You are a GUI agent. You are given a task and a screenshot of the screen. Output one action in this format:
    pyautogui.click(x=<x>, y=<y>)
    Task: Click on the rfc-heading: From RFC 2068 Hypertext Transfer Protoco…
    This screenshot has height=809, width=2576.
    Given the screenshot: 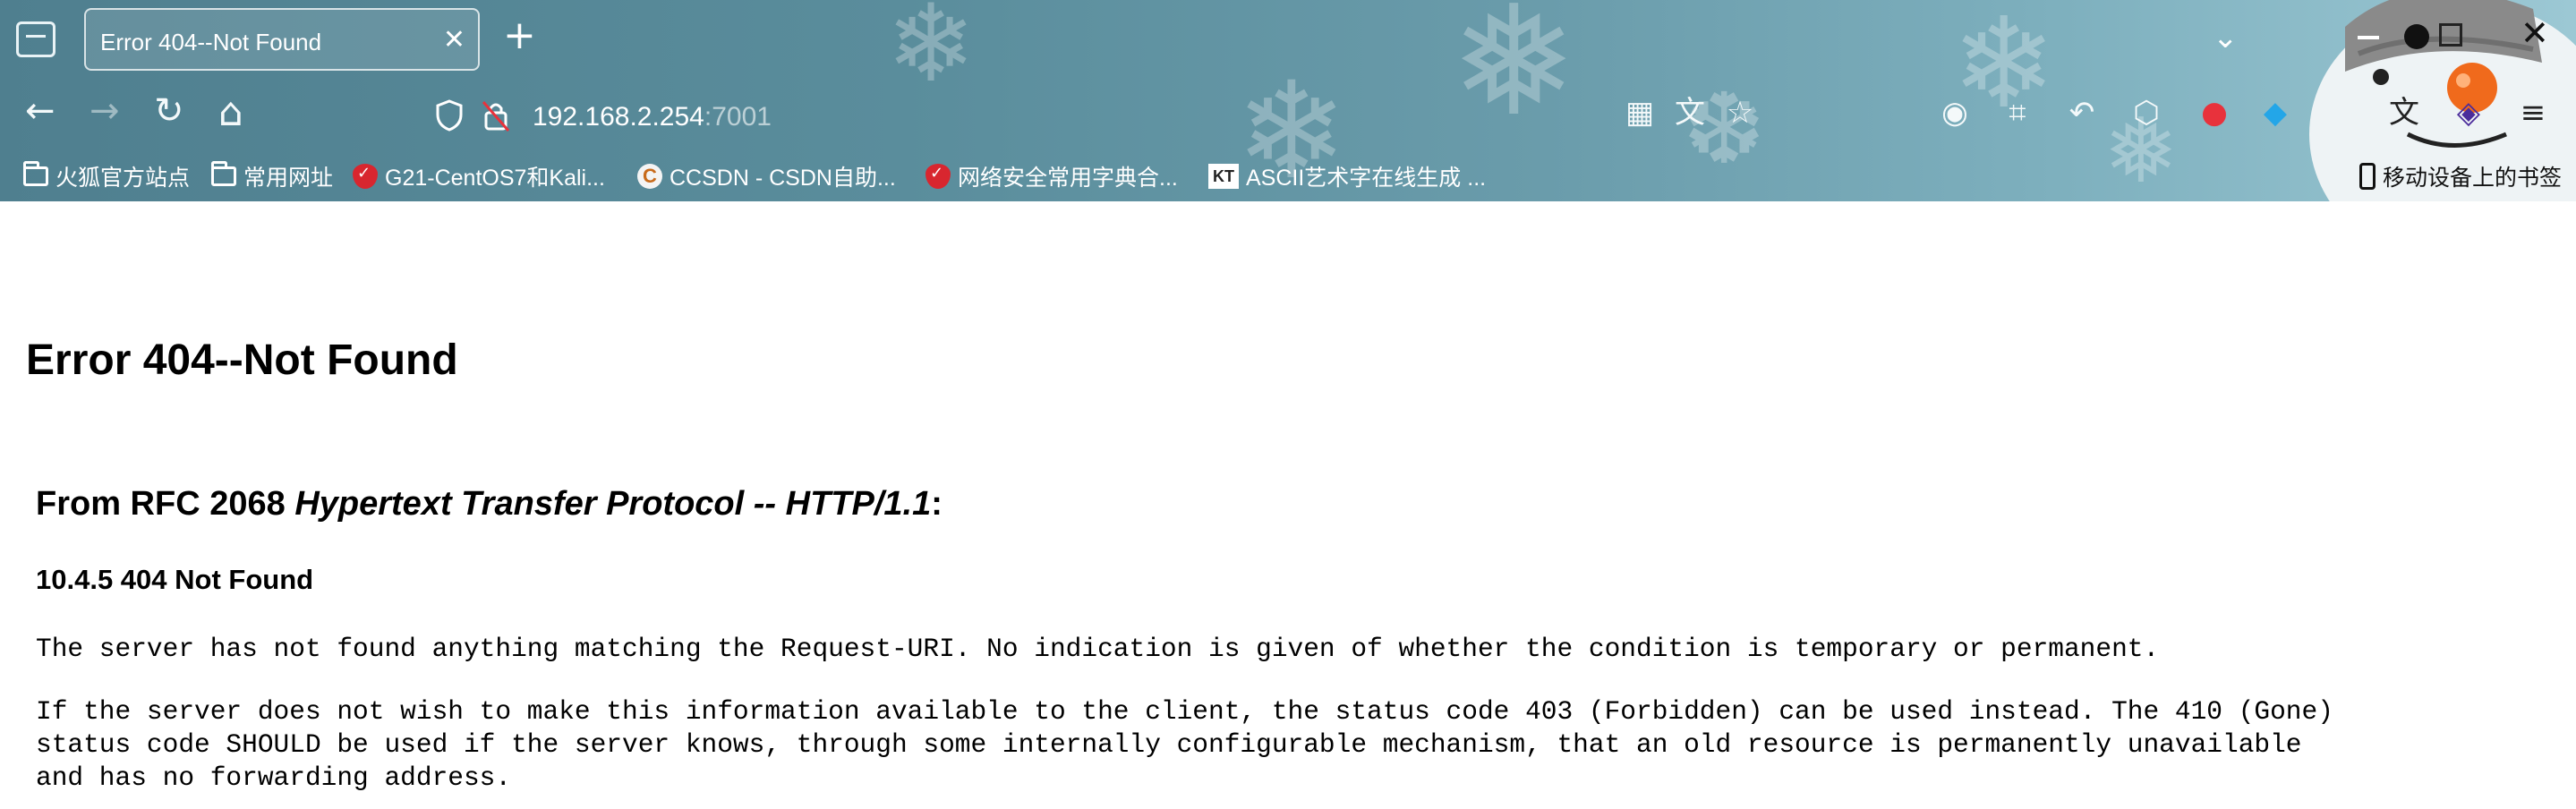 What is the action you would take?
    pyautogui.click(x=489, y=504)
    